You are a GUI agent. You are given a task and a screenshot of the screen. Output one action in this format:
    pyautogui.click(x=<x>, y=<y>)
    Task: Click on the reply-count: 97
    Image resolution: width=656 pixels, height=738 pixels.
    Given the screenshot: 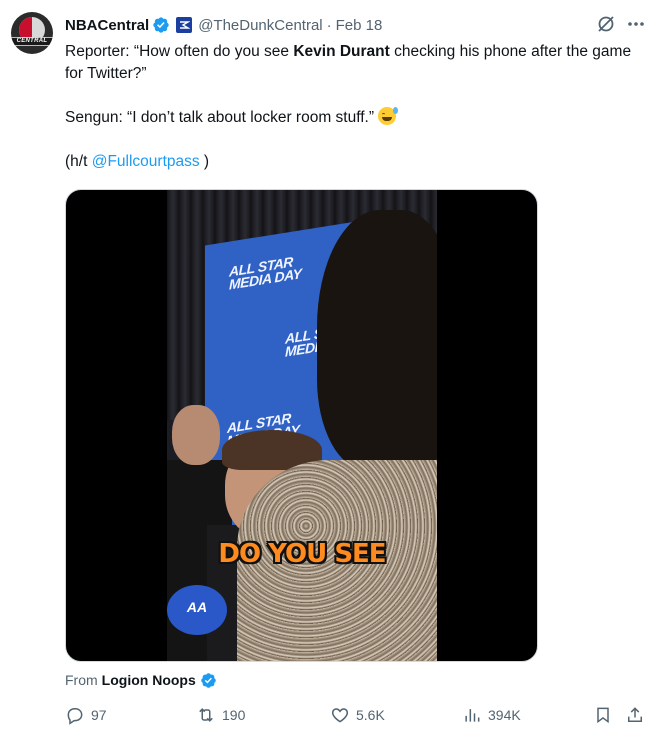 What is the action you would take?
    pyautogui.click(x=99, y=715)
    